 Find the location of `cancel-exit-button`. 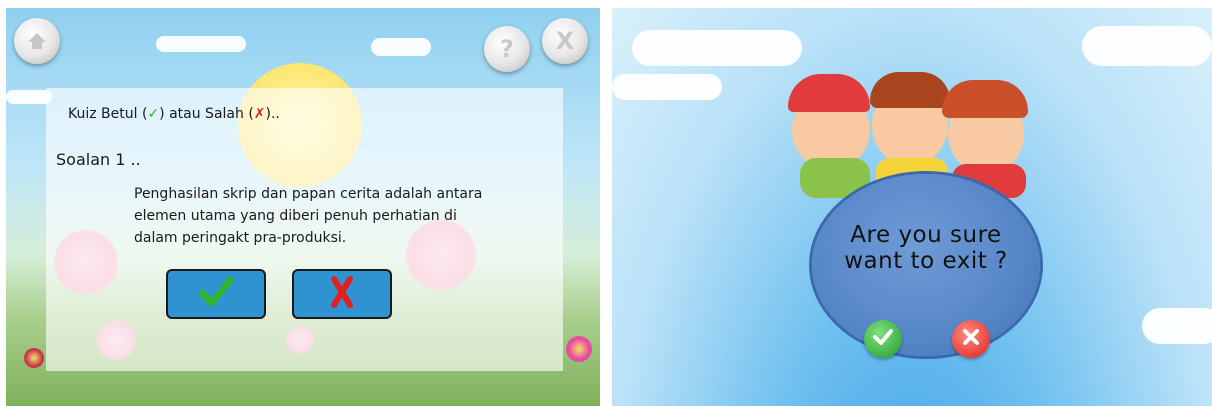

cancel-exit-button is located at coordinates (971, 339).